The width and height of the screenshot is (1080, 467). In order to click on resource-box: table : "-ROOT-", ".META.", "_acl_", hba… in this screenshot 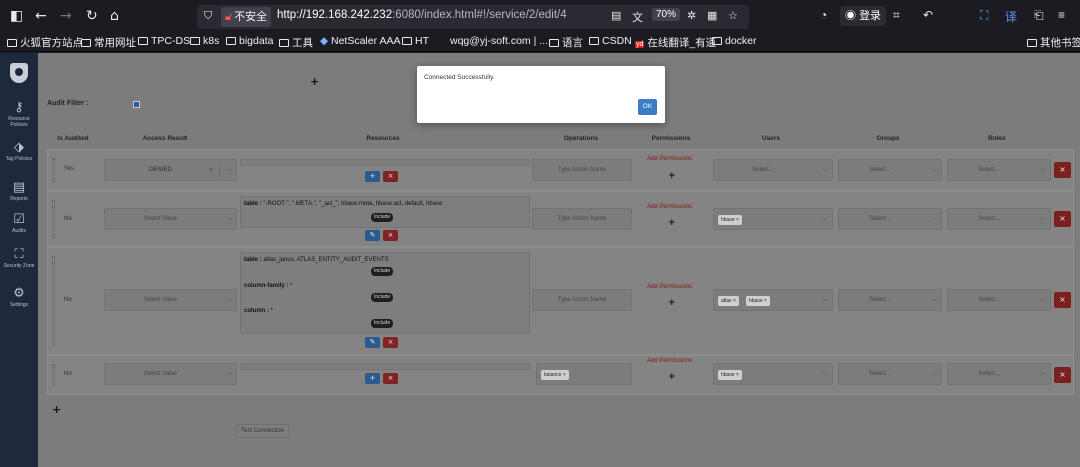, I will do `click(385, 212)`.